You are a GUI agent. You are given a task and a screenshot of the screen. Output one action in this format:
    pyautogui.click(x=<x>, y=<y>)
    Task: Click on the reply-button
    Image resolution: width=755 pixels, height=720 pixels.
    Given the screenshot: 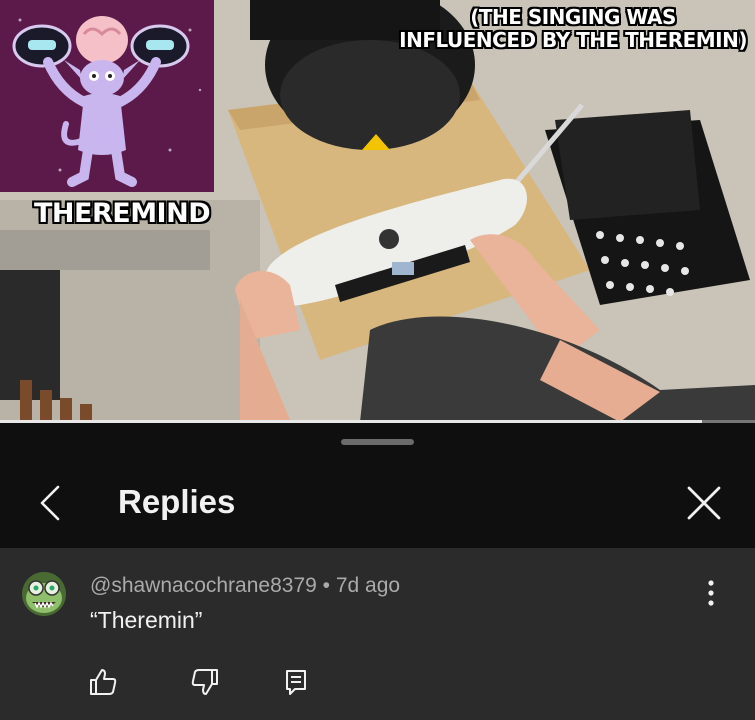 What is the action you would take?
    pyautogui.click(x=297, y=682)
    